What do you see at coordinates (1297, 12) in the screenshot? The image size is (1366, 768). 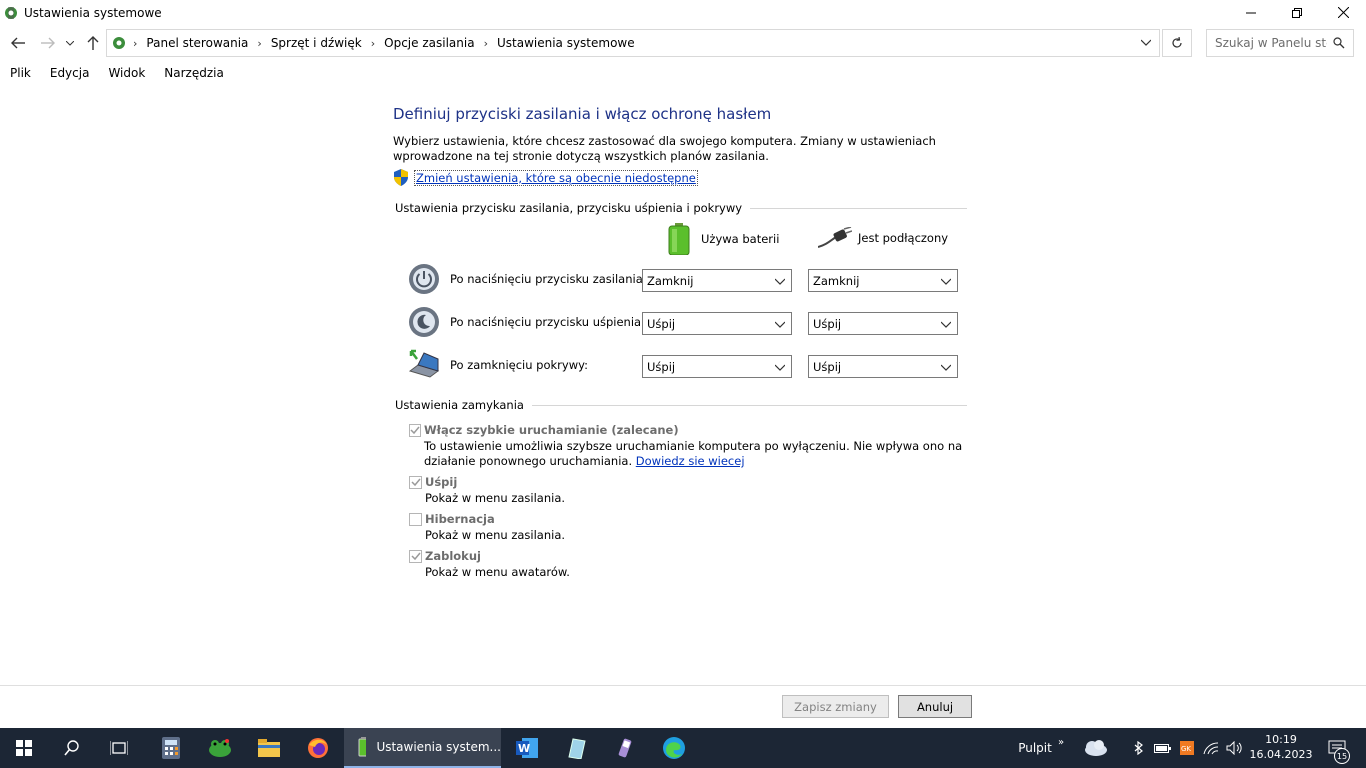 I see `maximize-button` at bounding box center [1297, 12].